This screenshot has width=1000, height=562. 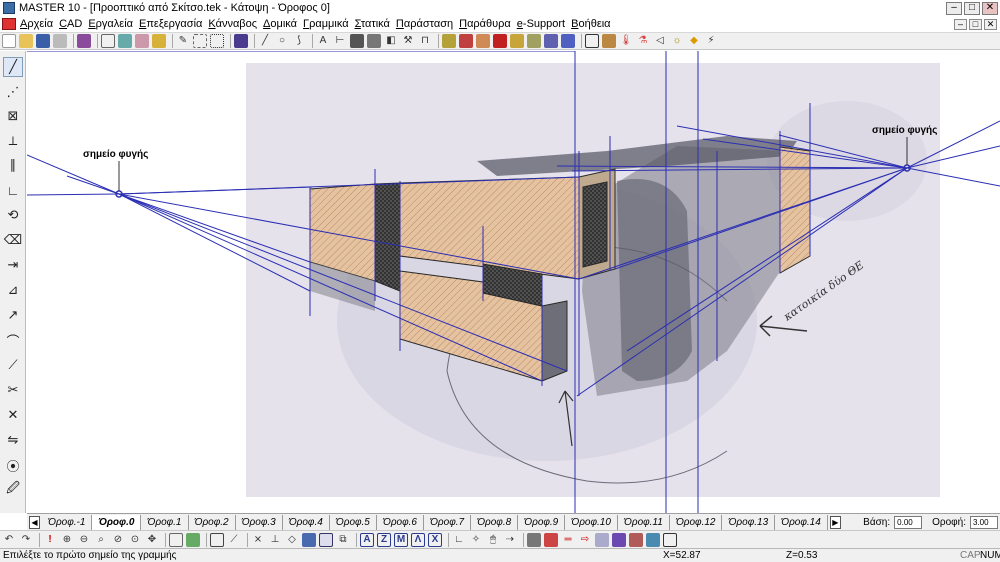 I want to click on perpendicular-tool-icon: ⟂, so click(x=13, y=141).